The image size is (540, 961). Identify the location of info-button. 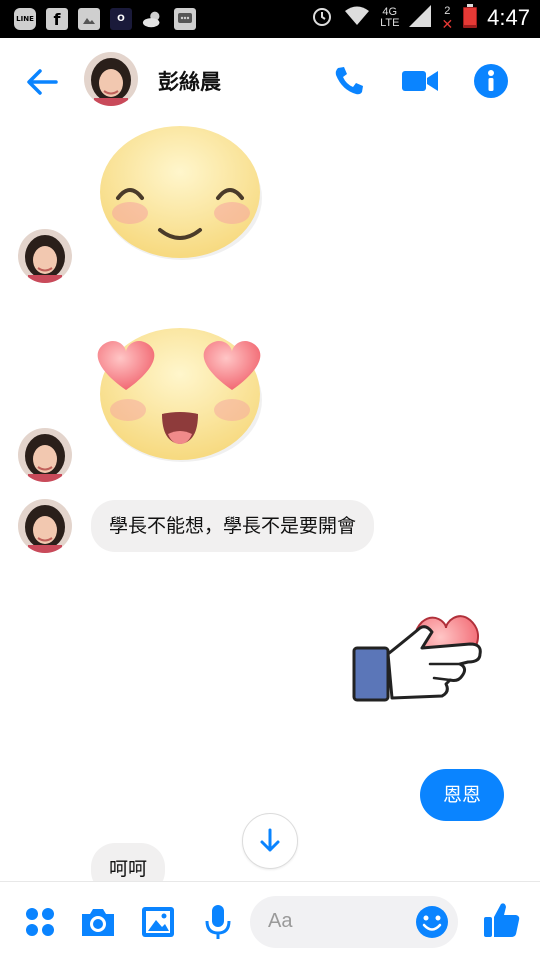
(491, 81).